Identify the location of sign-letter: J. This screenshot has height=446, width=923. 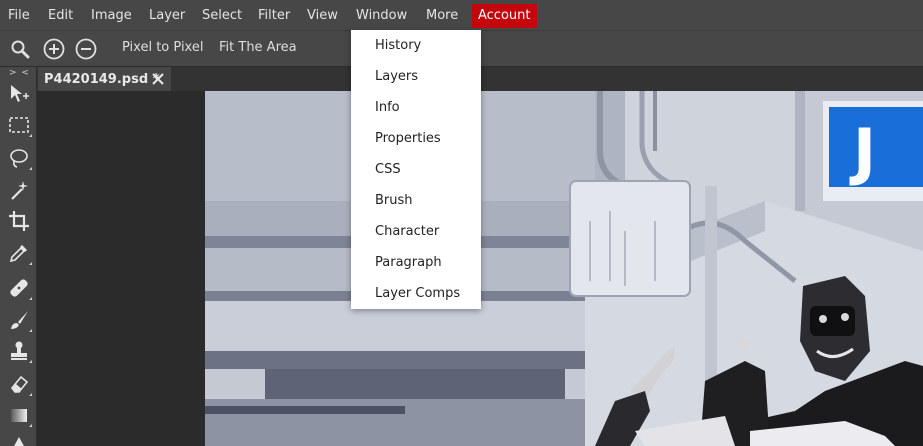
(862, 151).